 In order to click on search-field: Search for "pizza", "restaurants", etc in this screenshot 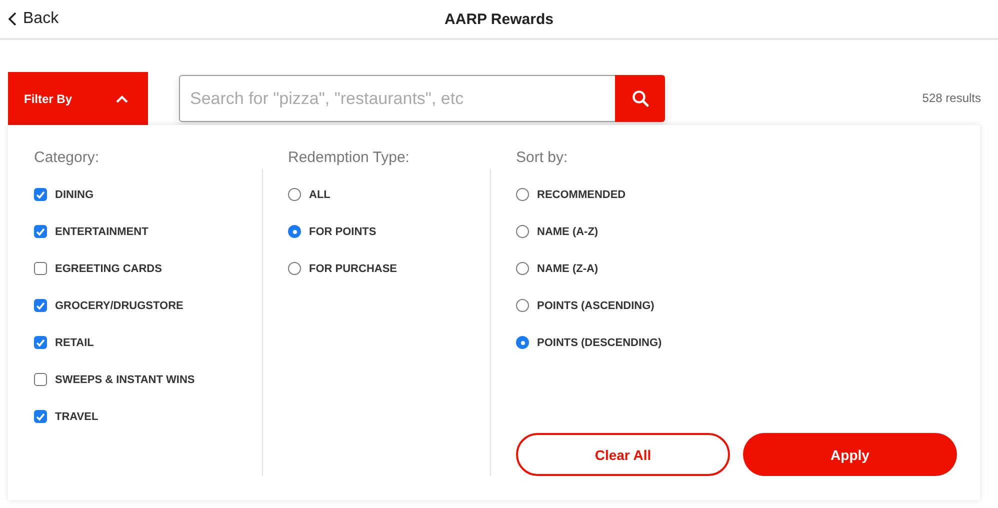, I will do `click(397, 98)`.